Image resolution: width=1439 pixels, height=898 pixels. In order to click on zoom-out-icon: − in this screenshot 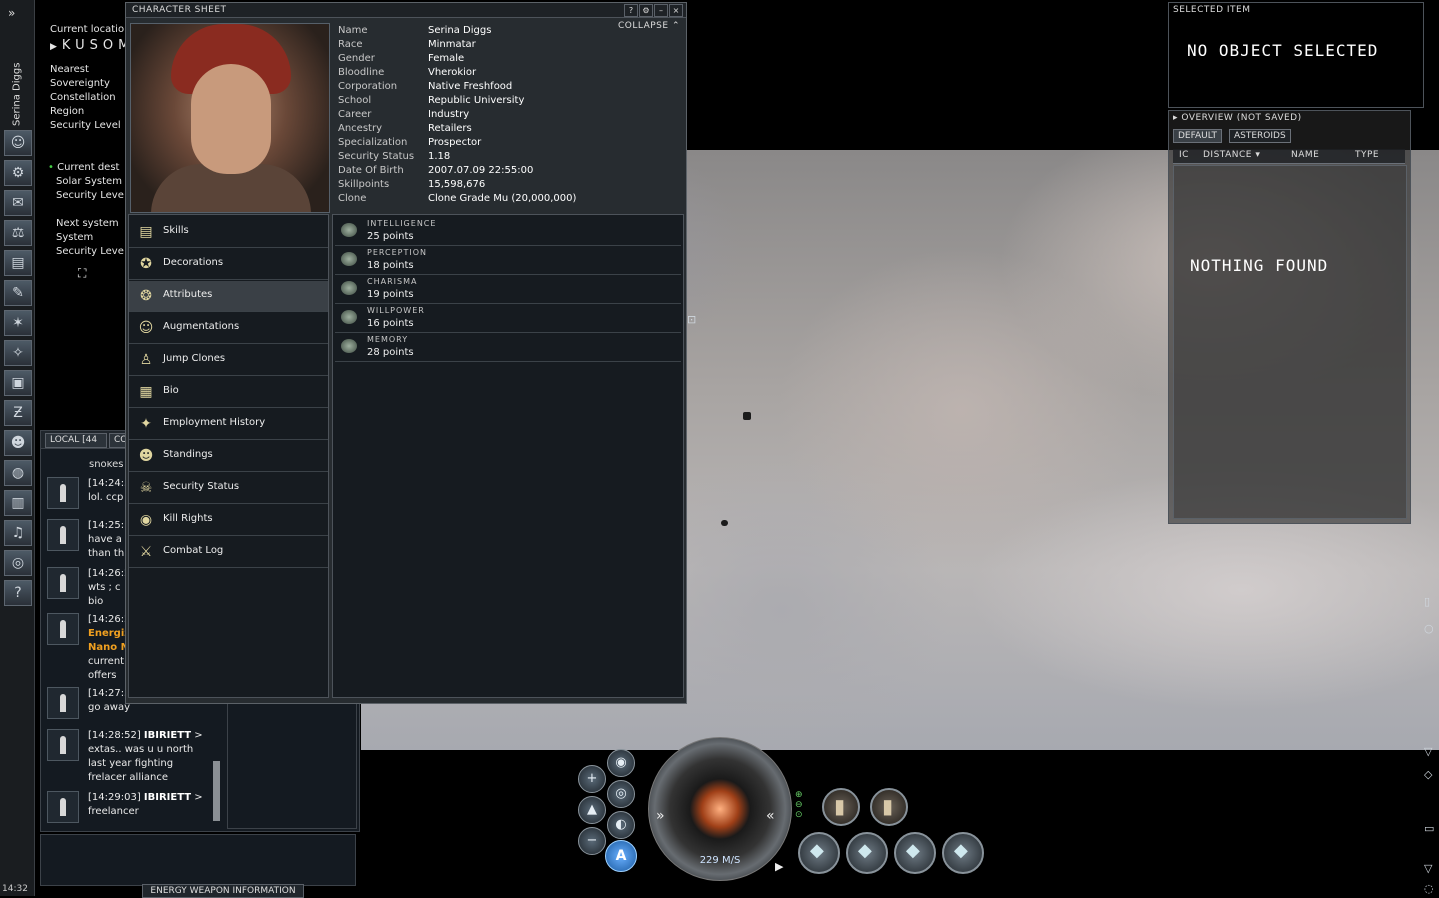, I will do `click(592, 841)`.